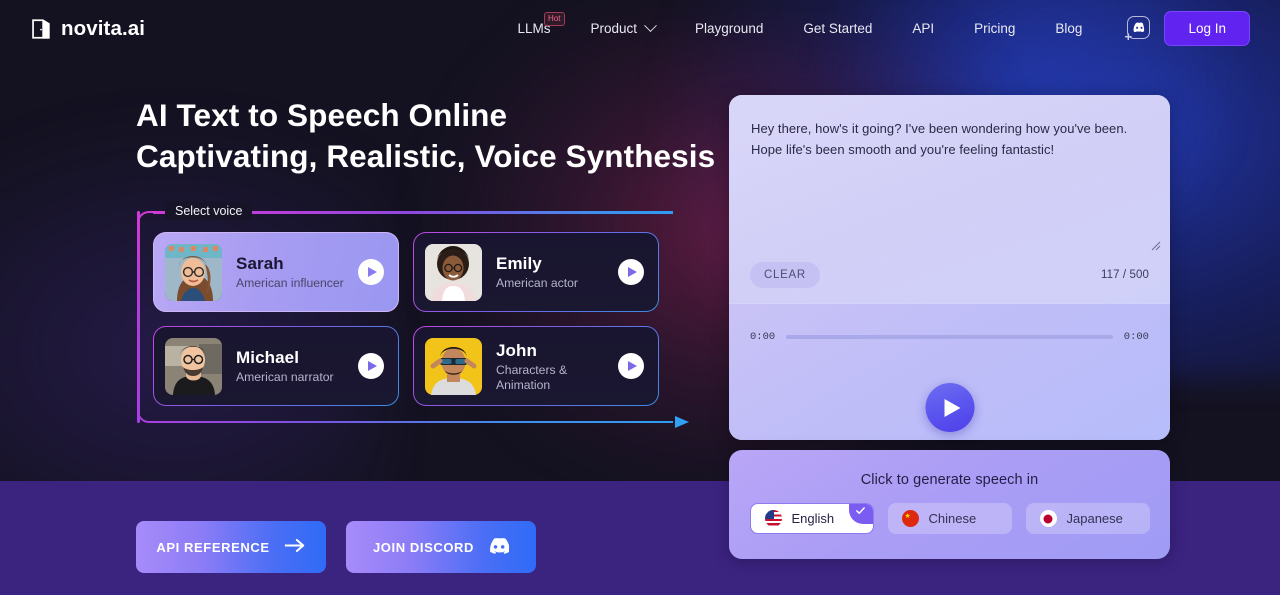  What do you see at coordinates (1136, 337) in the screenshot?
I see `audio-total-time: 0:00` at bounding box center [1136, 337].